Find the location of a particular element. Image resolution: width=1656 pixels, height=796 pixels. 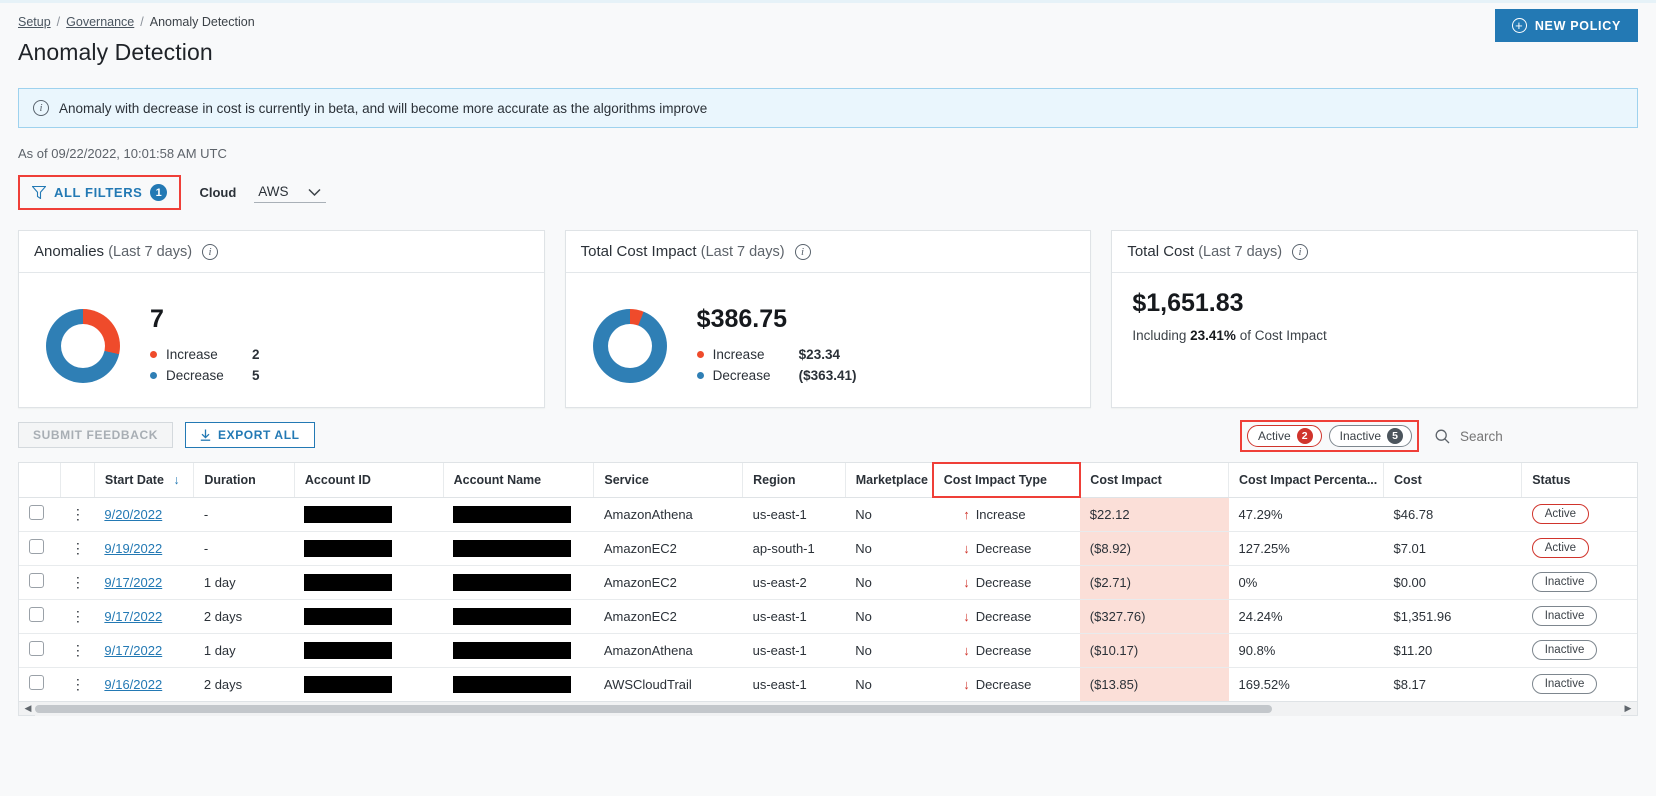

start-date-link: 9/19/2022 is located at coordinates (133, 548).